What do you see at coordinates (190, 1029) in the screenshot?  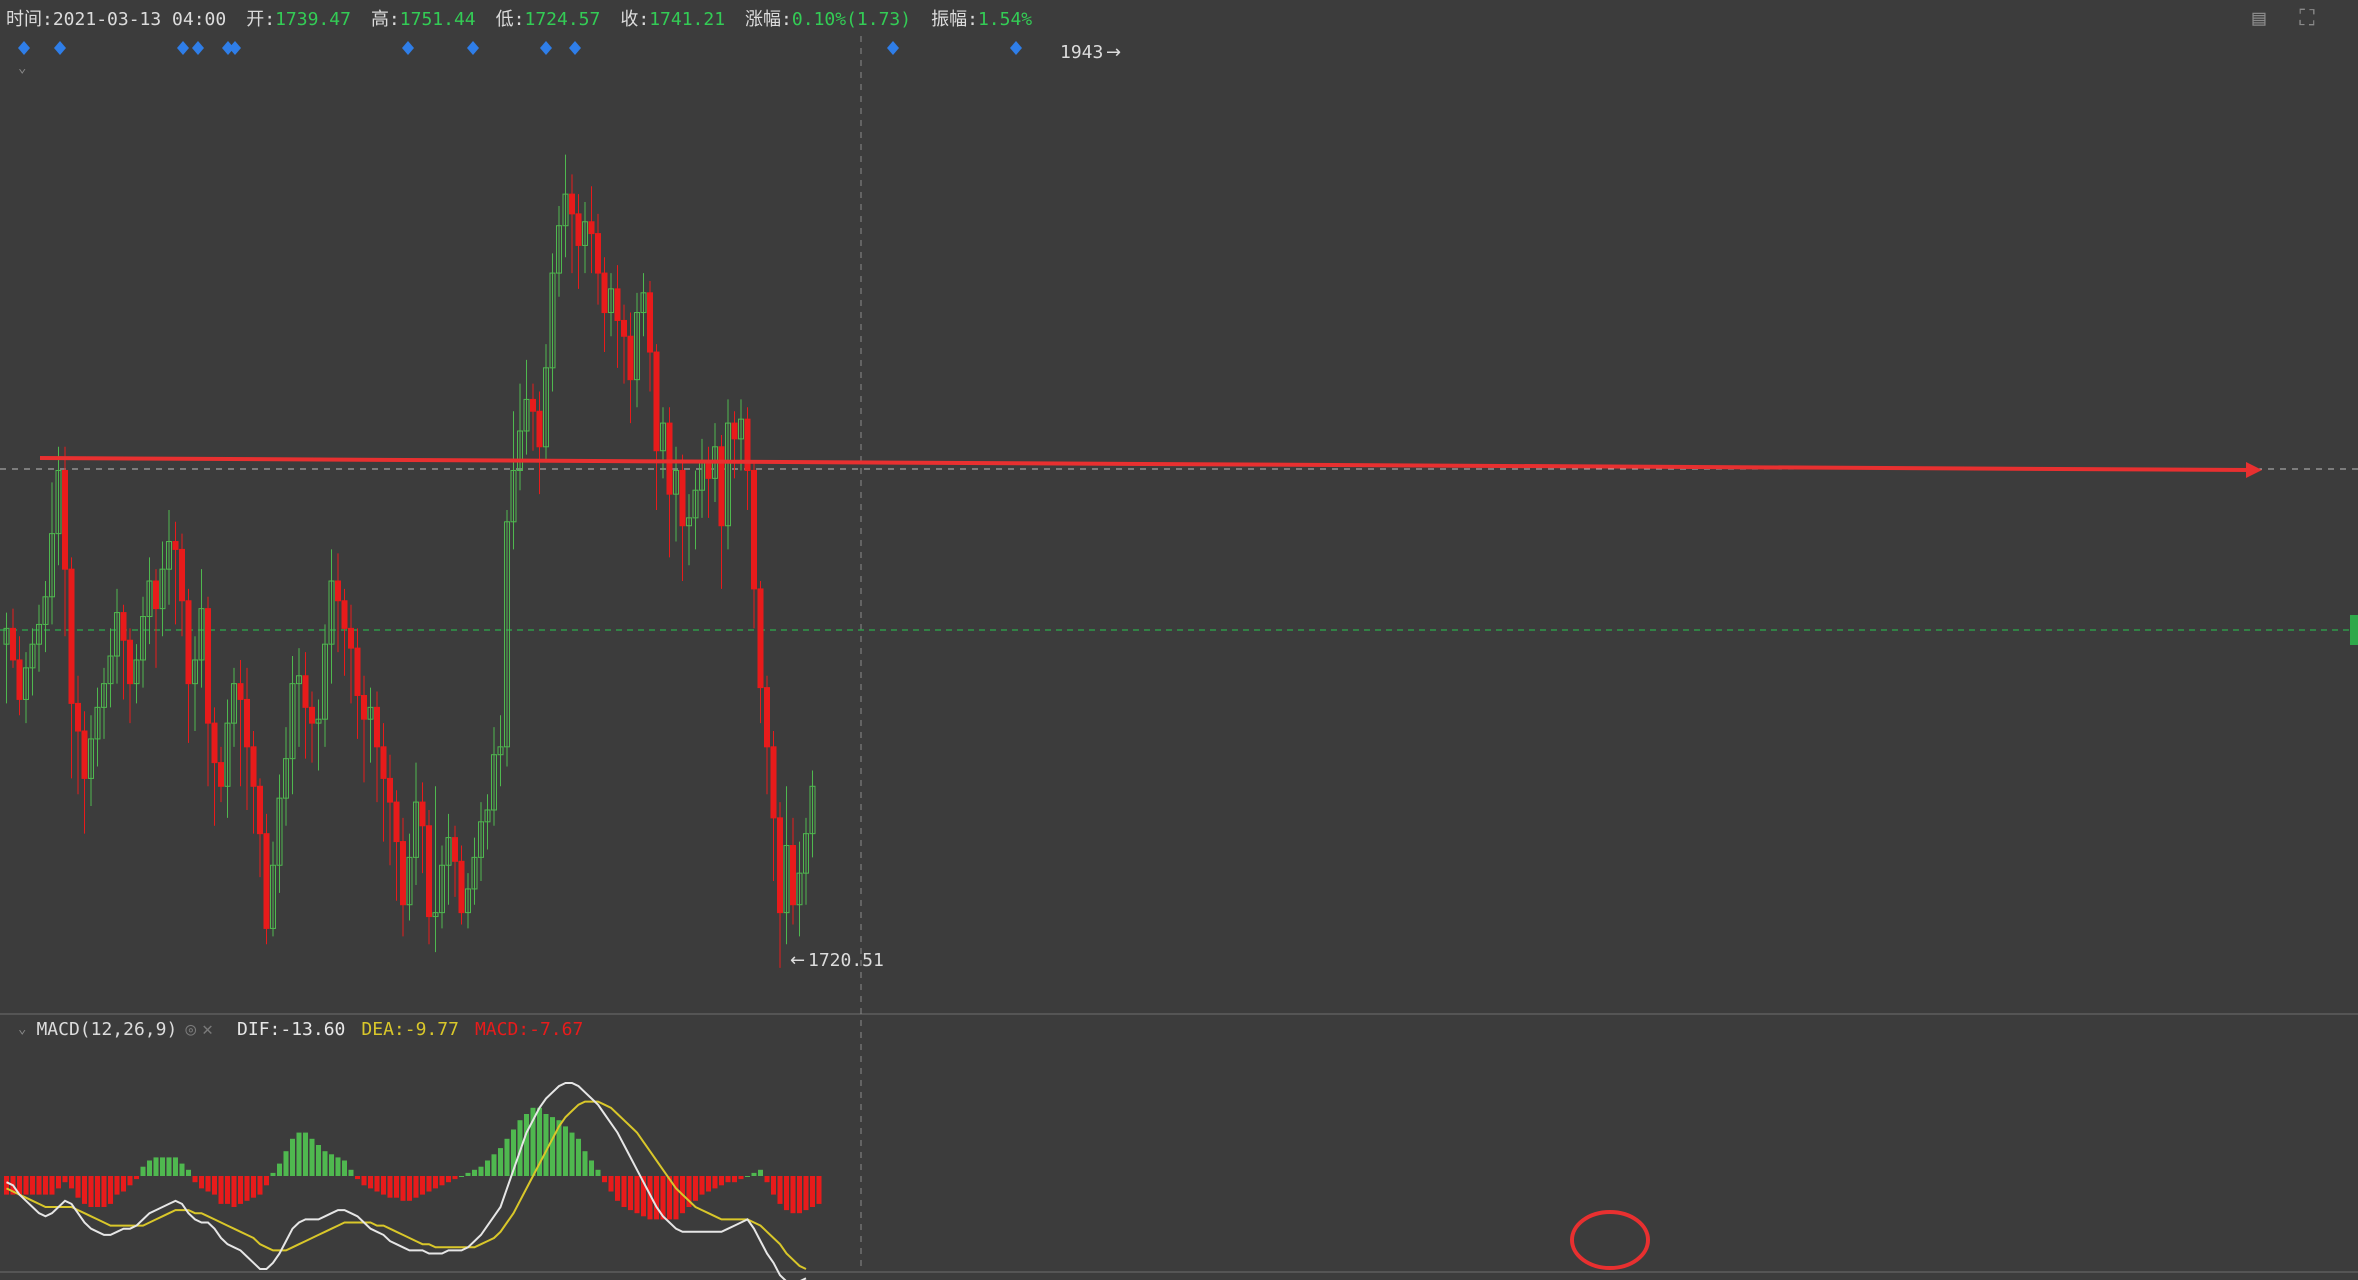 I see `macd-settings-icon: ◎` at bounding box center [190, 1029].